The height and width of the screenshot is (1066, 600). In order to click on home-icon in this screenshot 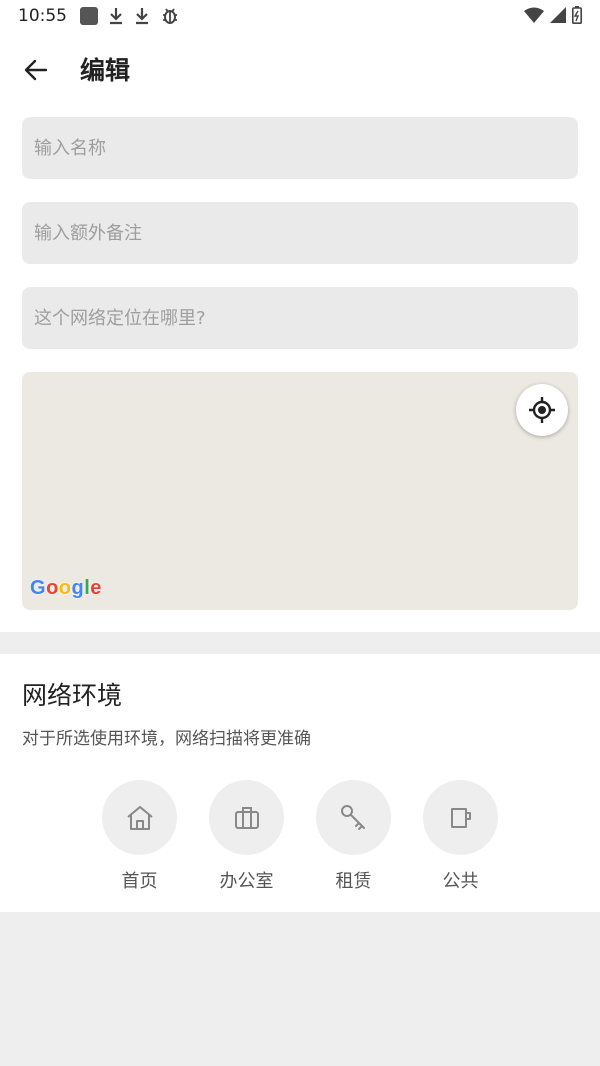, I will do `click(139, 817)`.